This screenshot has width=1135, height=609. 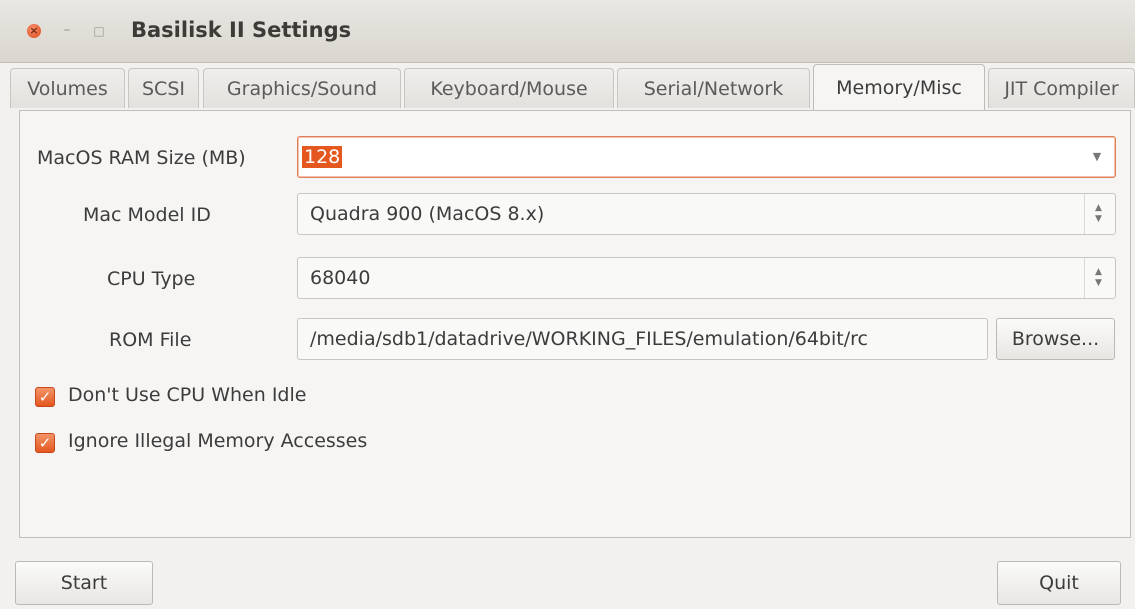 What do you see at coordinates (1097, 157) in the screenshot?
I see `chevron-down-icon: ▼` at bounding box center [1097, 157].